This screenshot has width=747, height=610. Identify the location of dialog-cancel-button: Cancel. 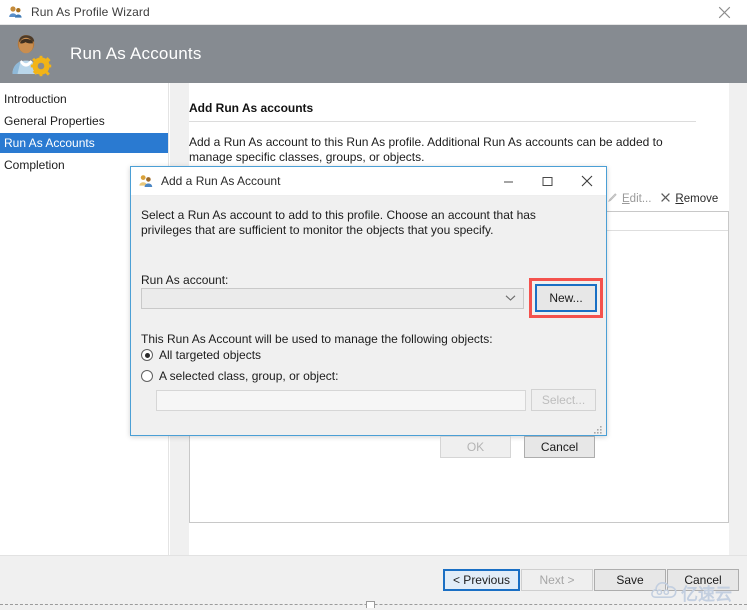
(559, 447).